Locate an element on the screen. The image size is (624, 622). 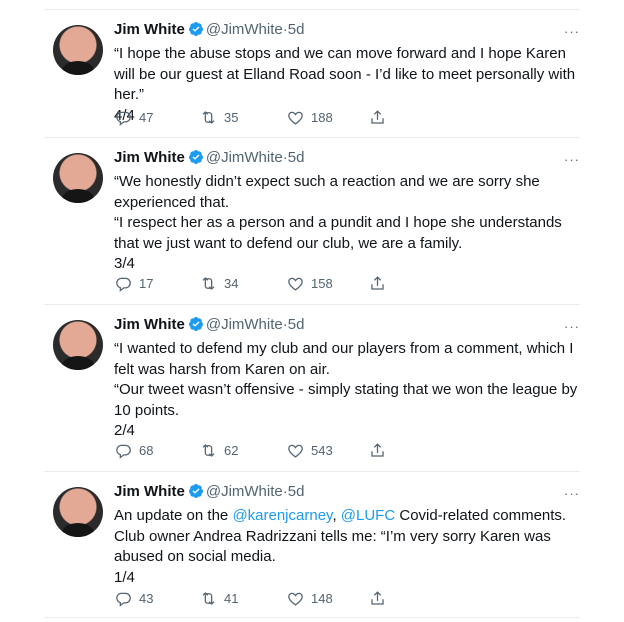
reply-button: 43 is located at coordinates (133, 598).